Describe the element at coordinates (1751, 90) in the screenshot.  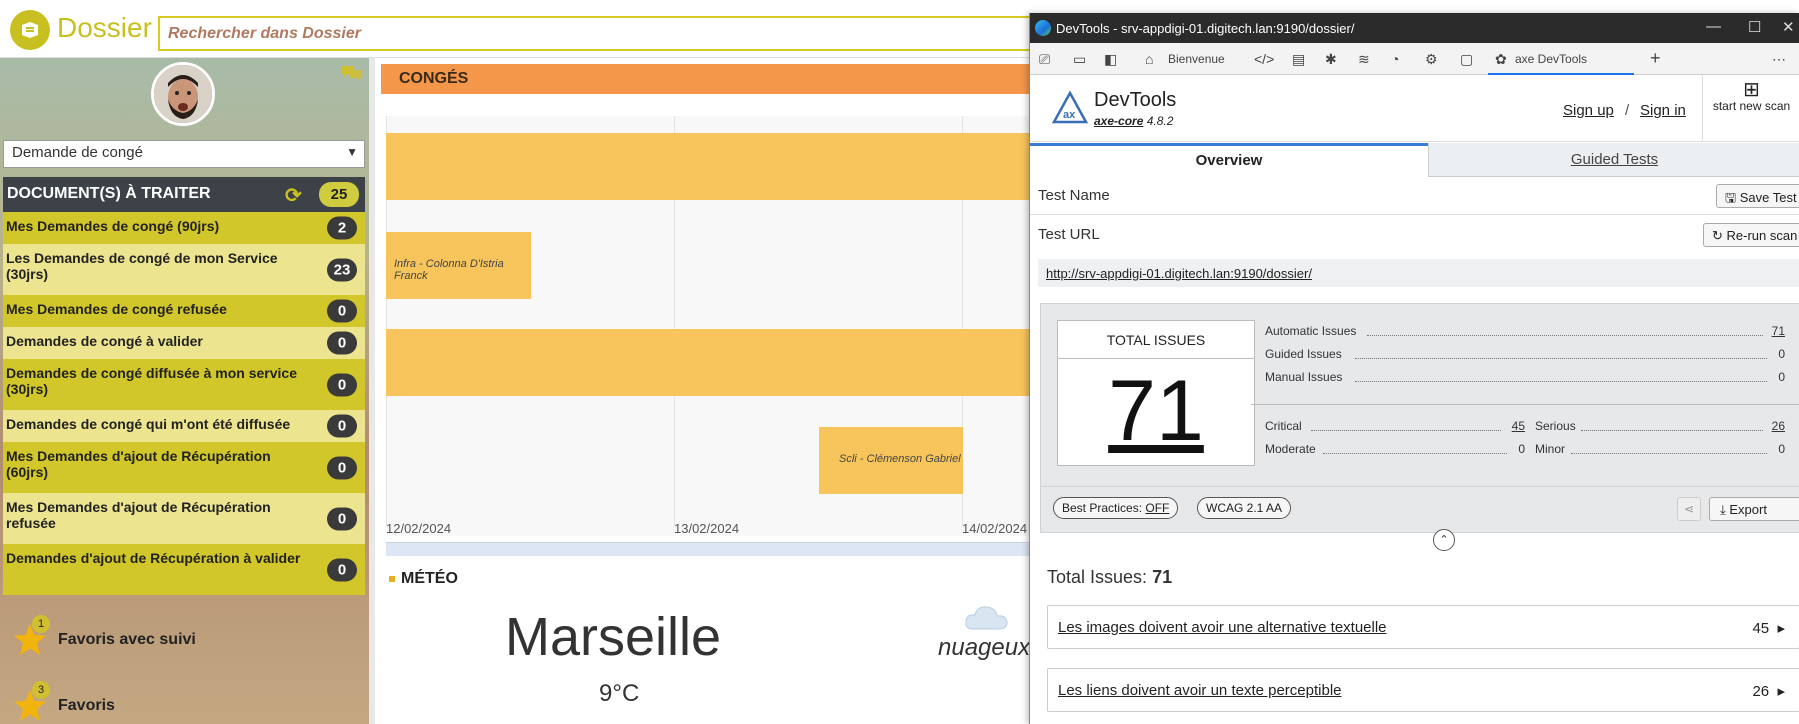
I see `plus-square-icon: ⊞` at that location.